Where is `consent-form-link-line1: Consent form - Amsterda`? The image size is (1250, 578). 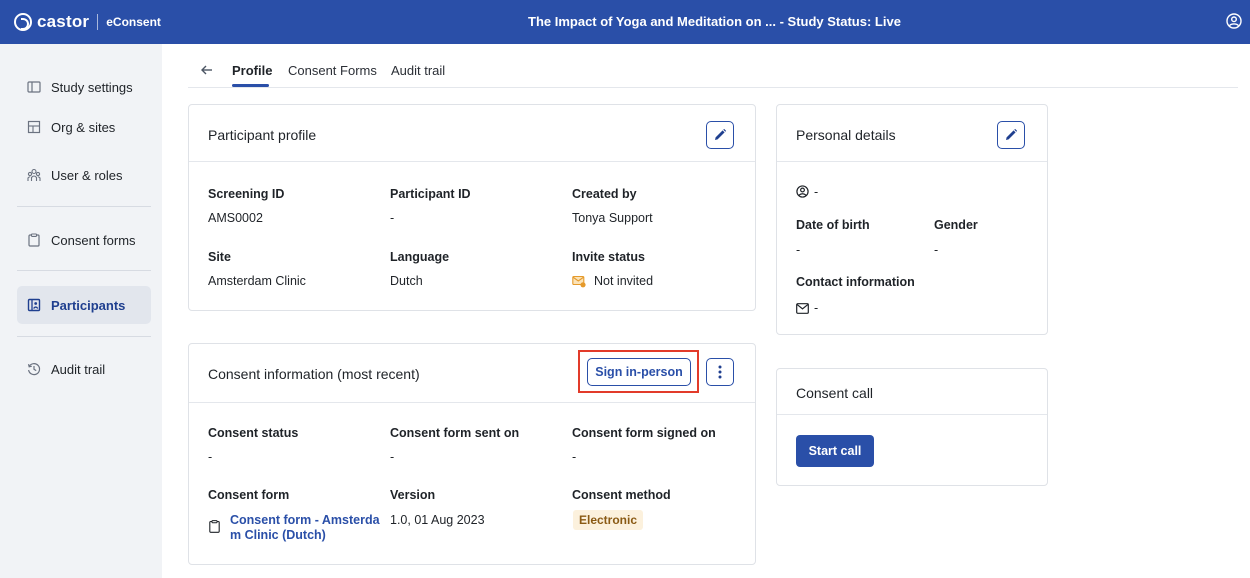 consent-form-link-line1: Consent form - Amsterda is located at coordinates (305, 520).